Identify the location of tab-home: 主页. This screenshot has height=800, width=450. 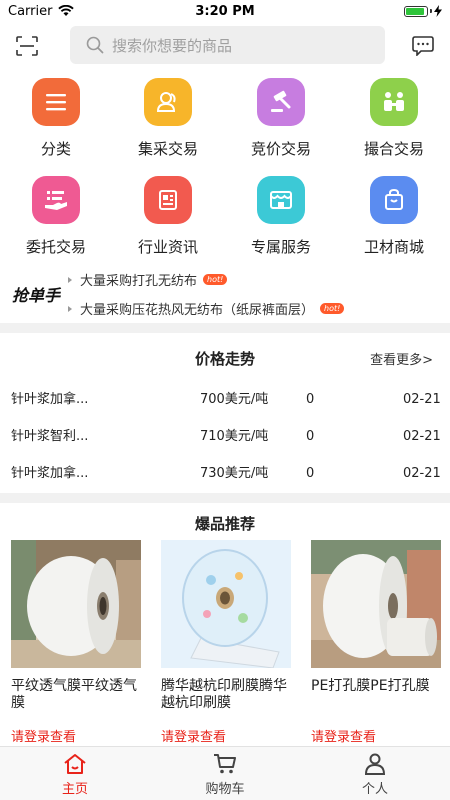
(75, 773).